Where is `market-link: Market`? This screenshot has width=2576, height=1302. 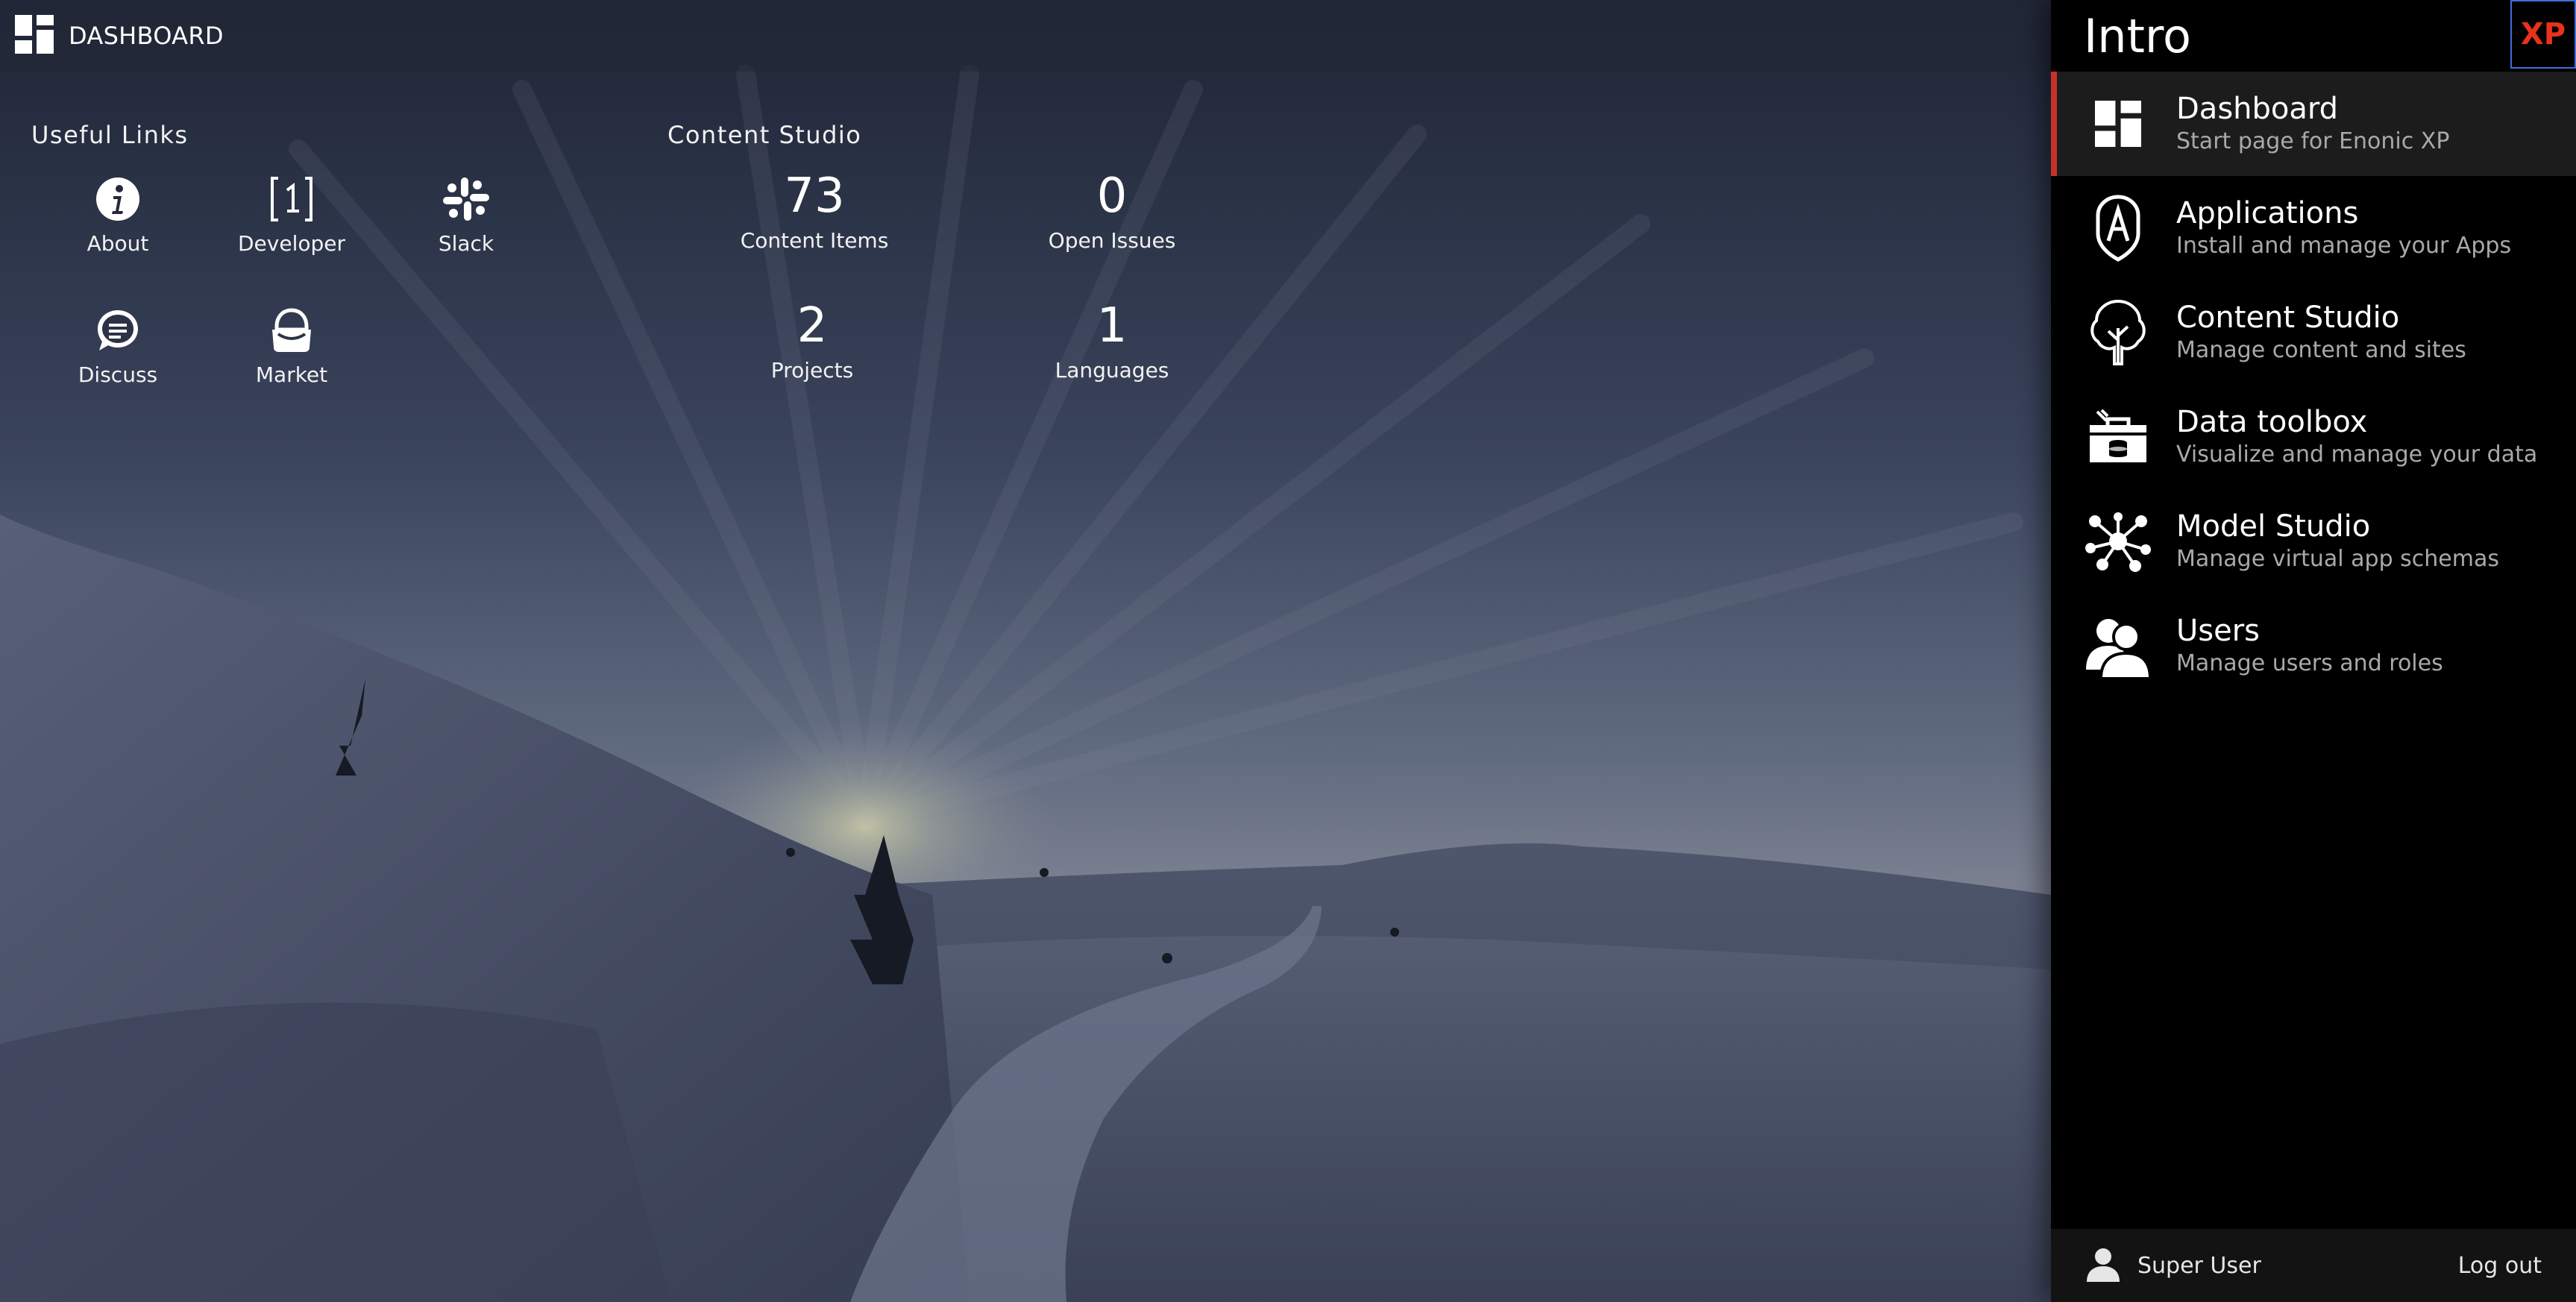
market-link: Market is located at coordinates (292, 346).